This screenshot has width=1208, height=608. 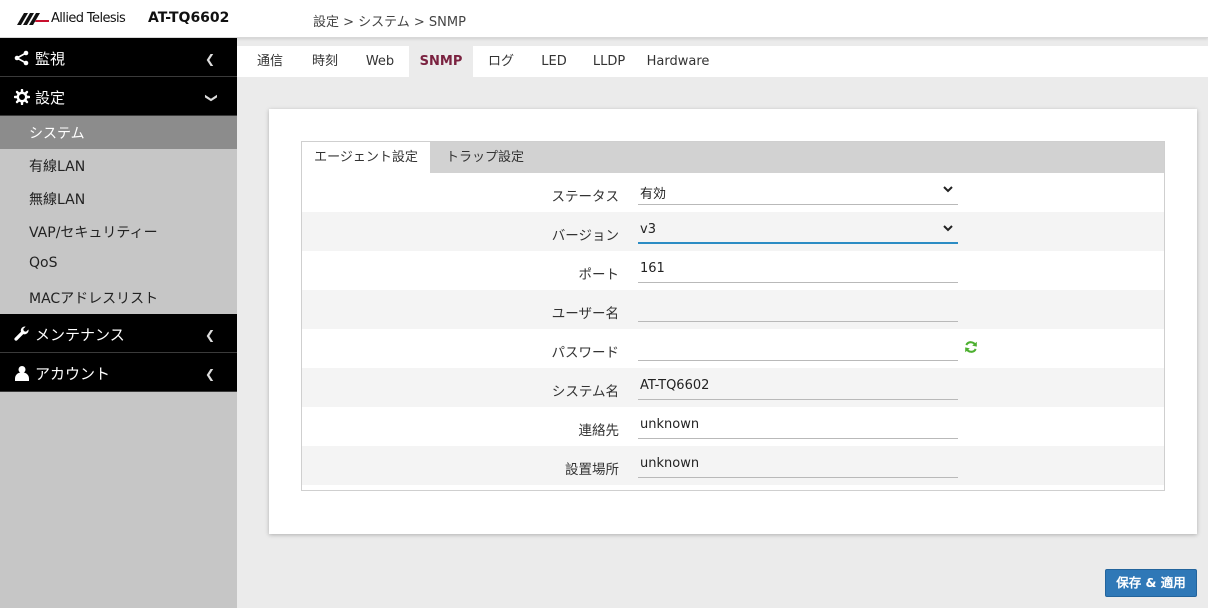 I want to click on sidebar-section-label: 監視, so click(x=50, y=59).